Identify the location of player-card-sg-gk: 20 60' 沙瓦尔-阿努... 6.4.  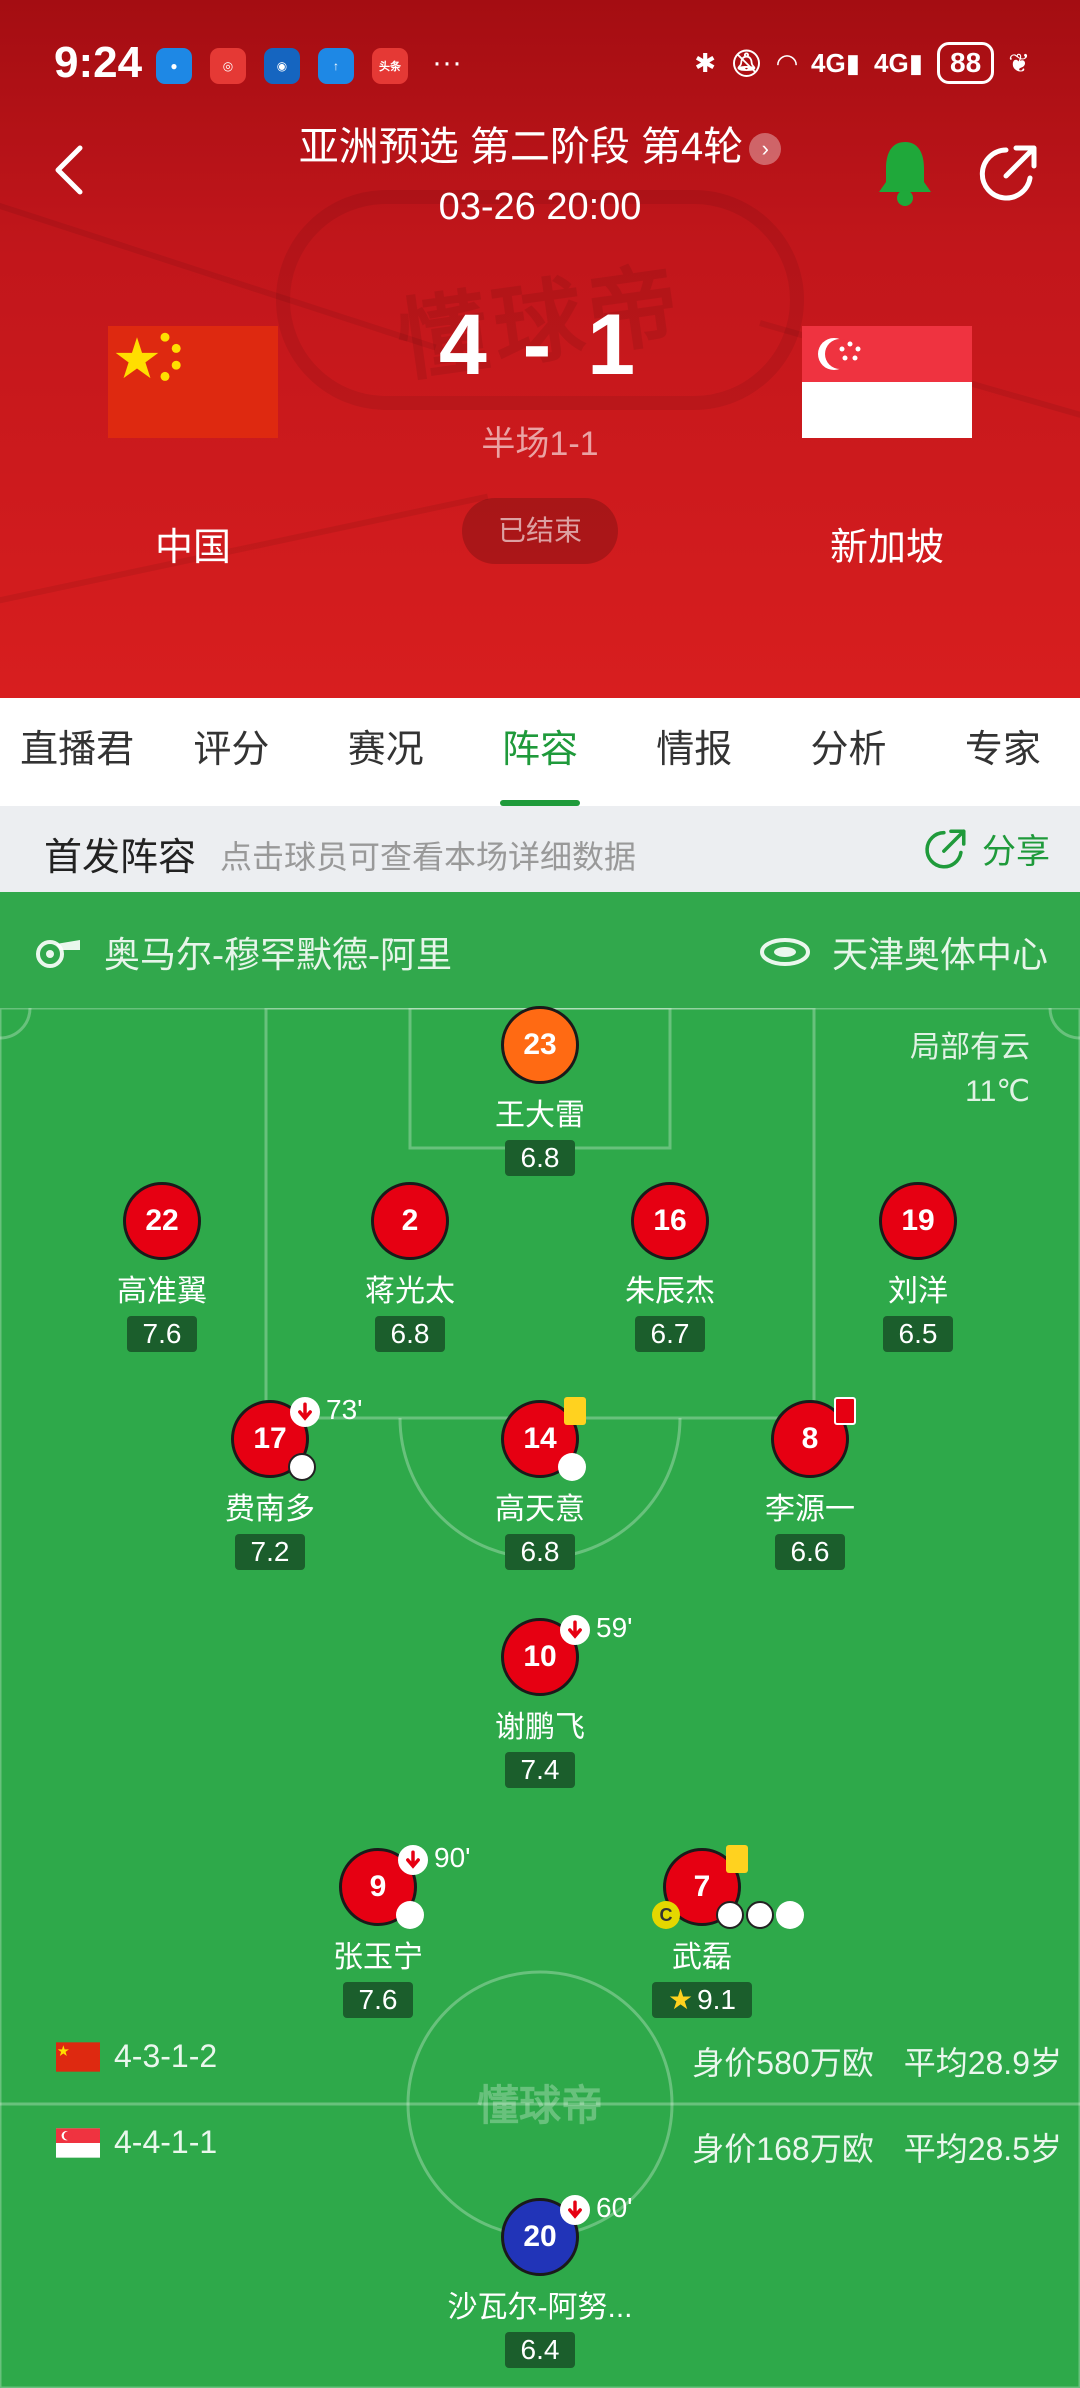
(540, 2280).